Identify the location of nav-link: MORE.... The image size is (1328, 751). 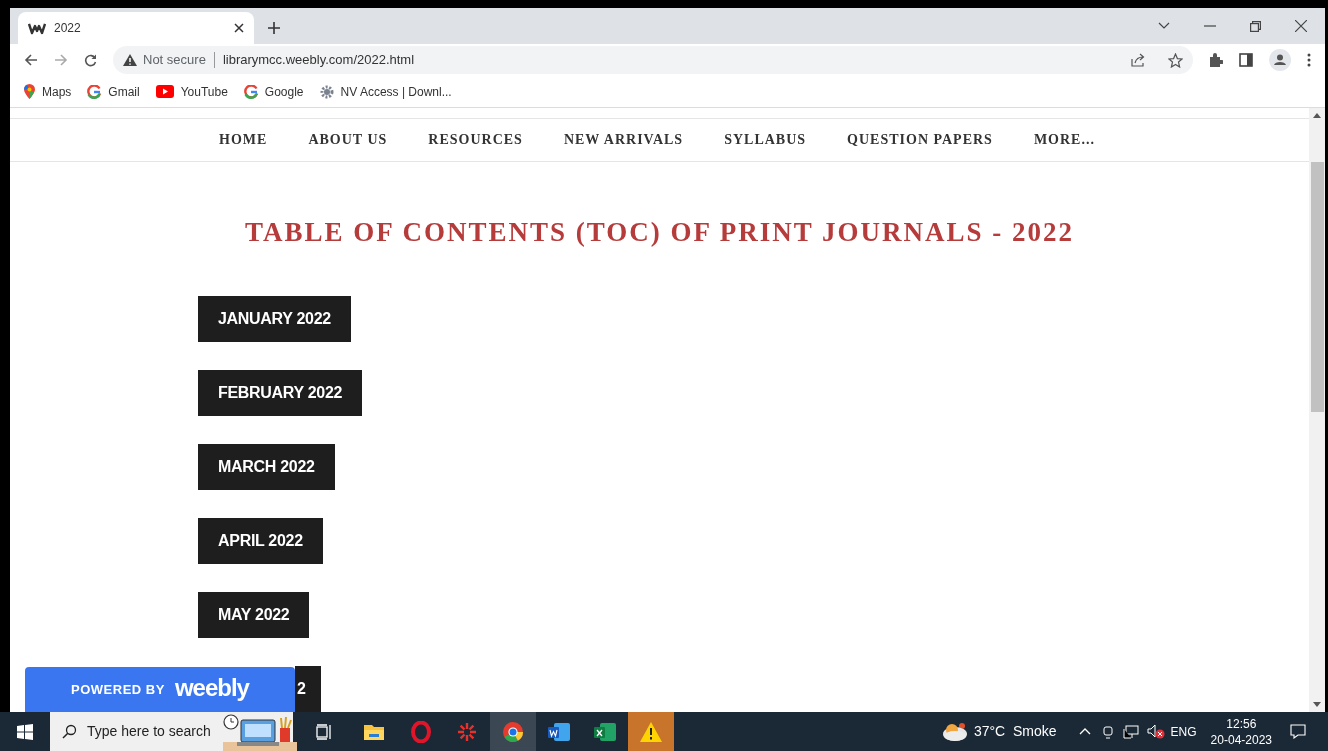
(1064, 139).